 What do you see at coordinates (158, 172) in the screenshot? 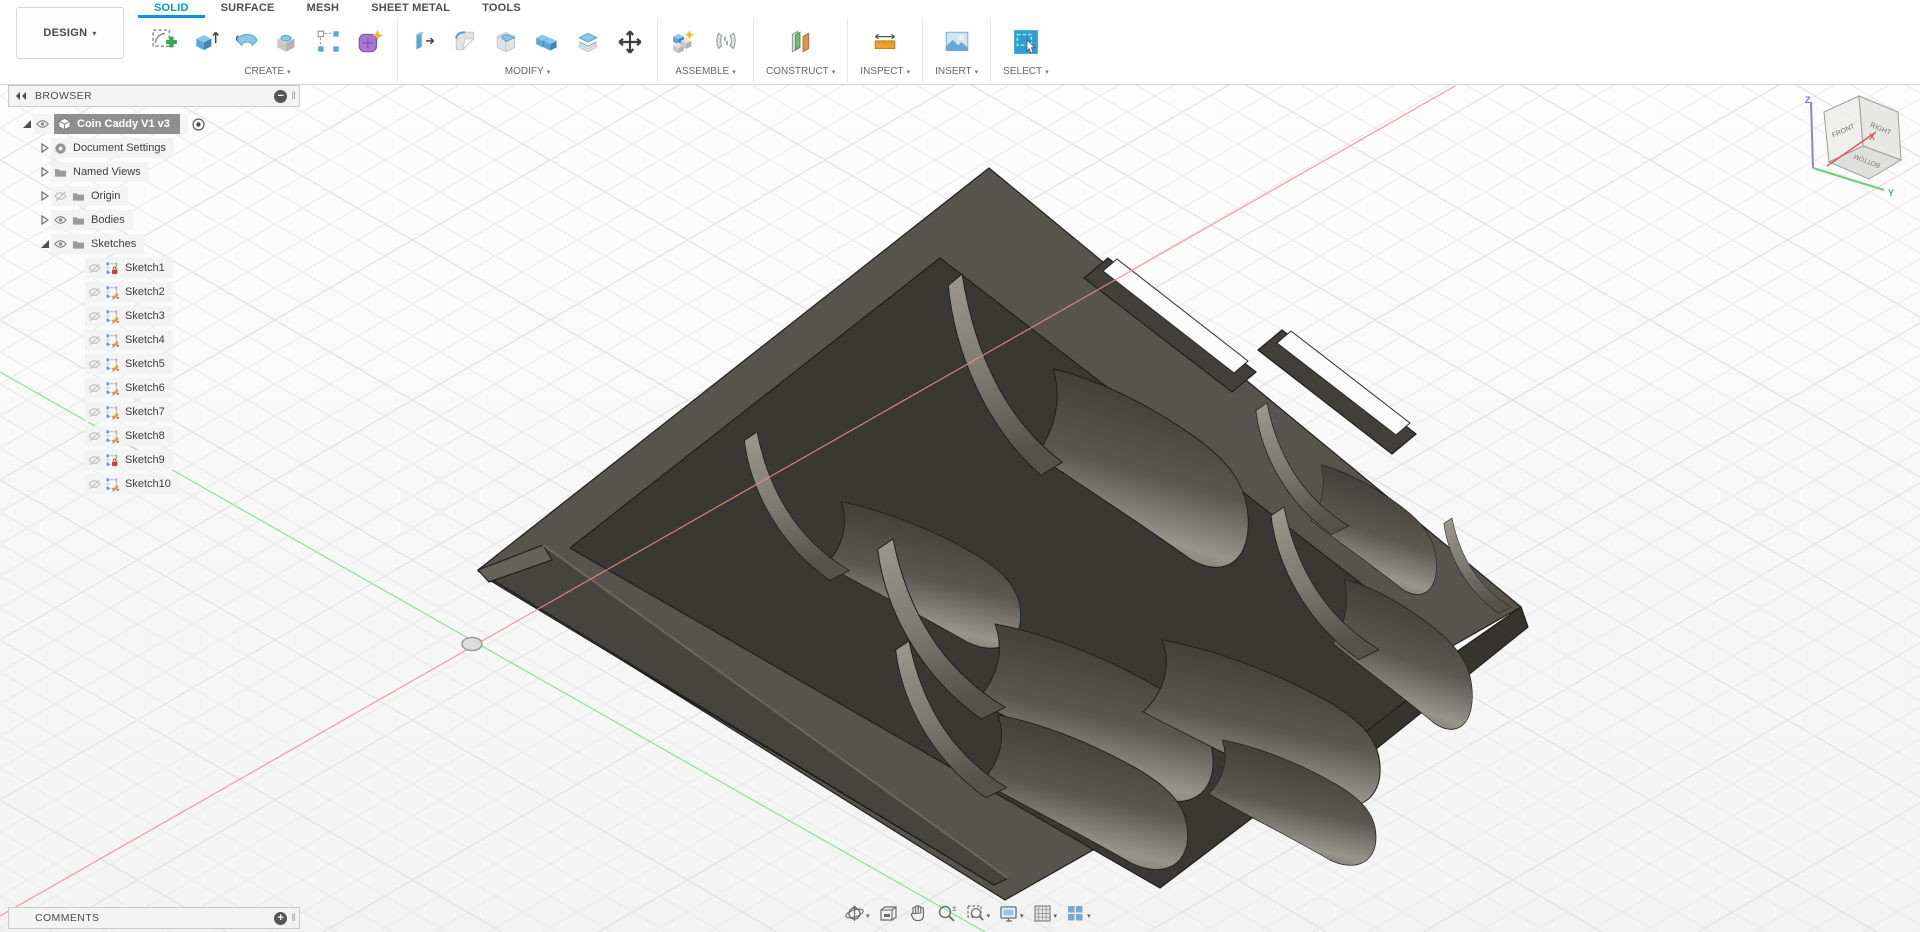
I see `tree-item-named-views: Named Views` at bounding box center [158, 172].